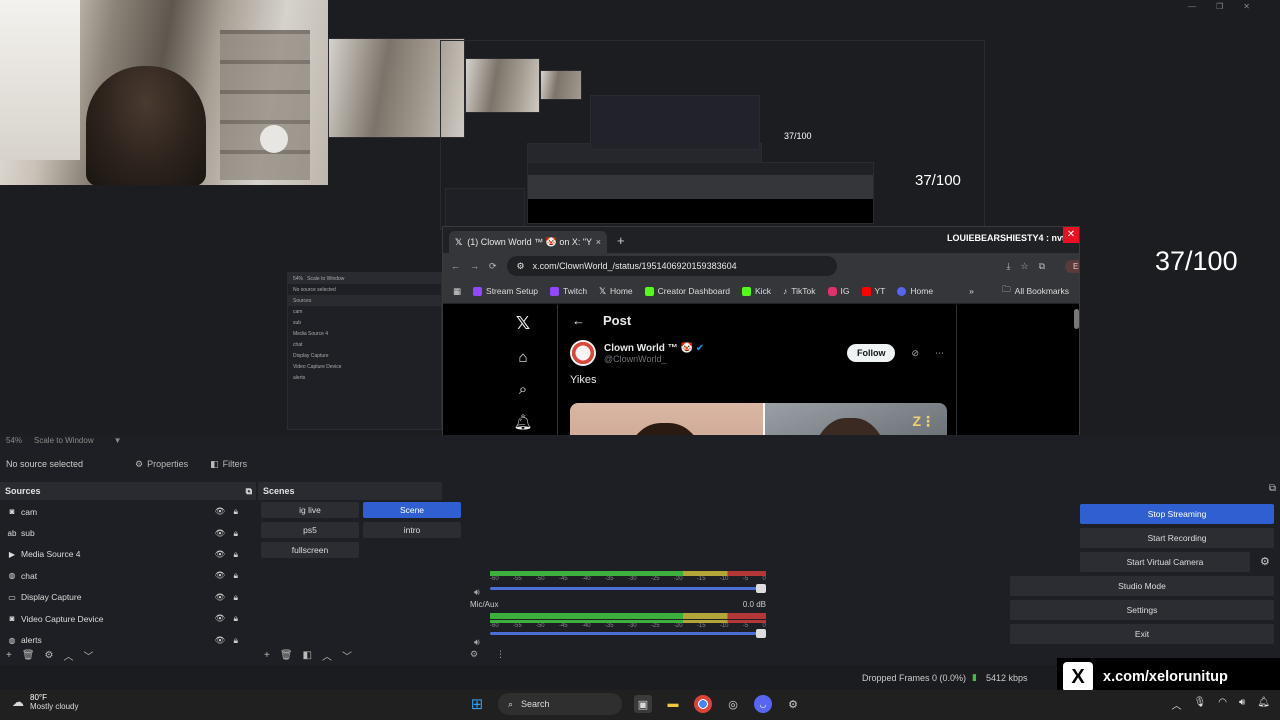 Image resolution: width=1280 pixels, height=720 pixels. Describe the element at coordinates (568, 291) in the screenshot. I see `bookmark-twitch: Twitch` at that location.